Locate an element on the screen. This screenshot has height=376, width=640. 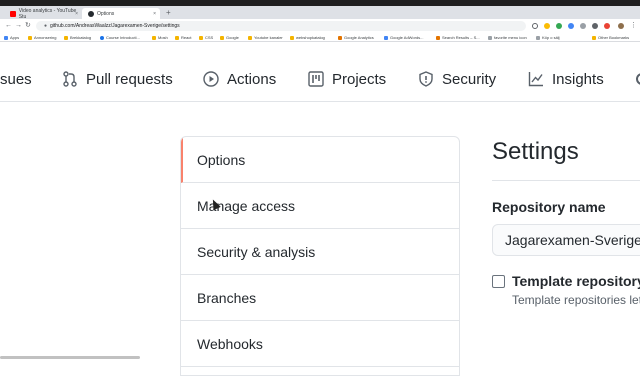
tab-label: Security is located at coordinates (469, 79).